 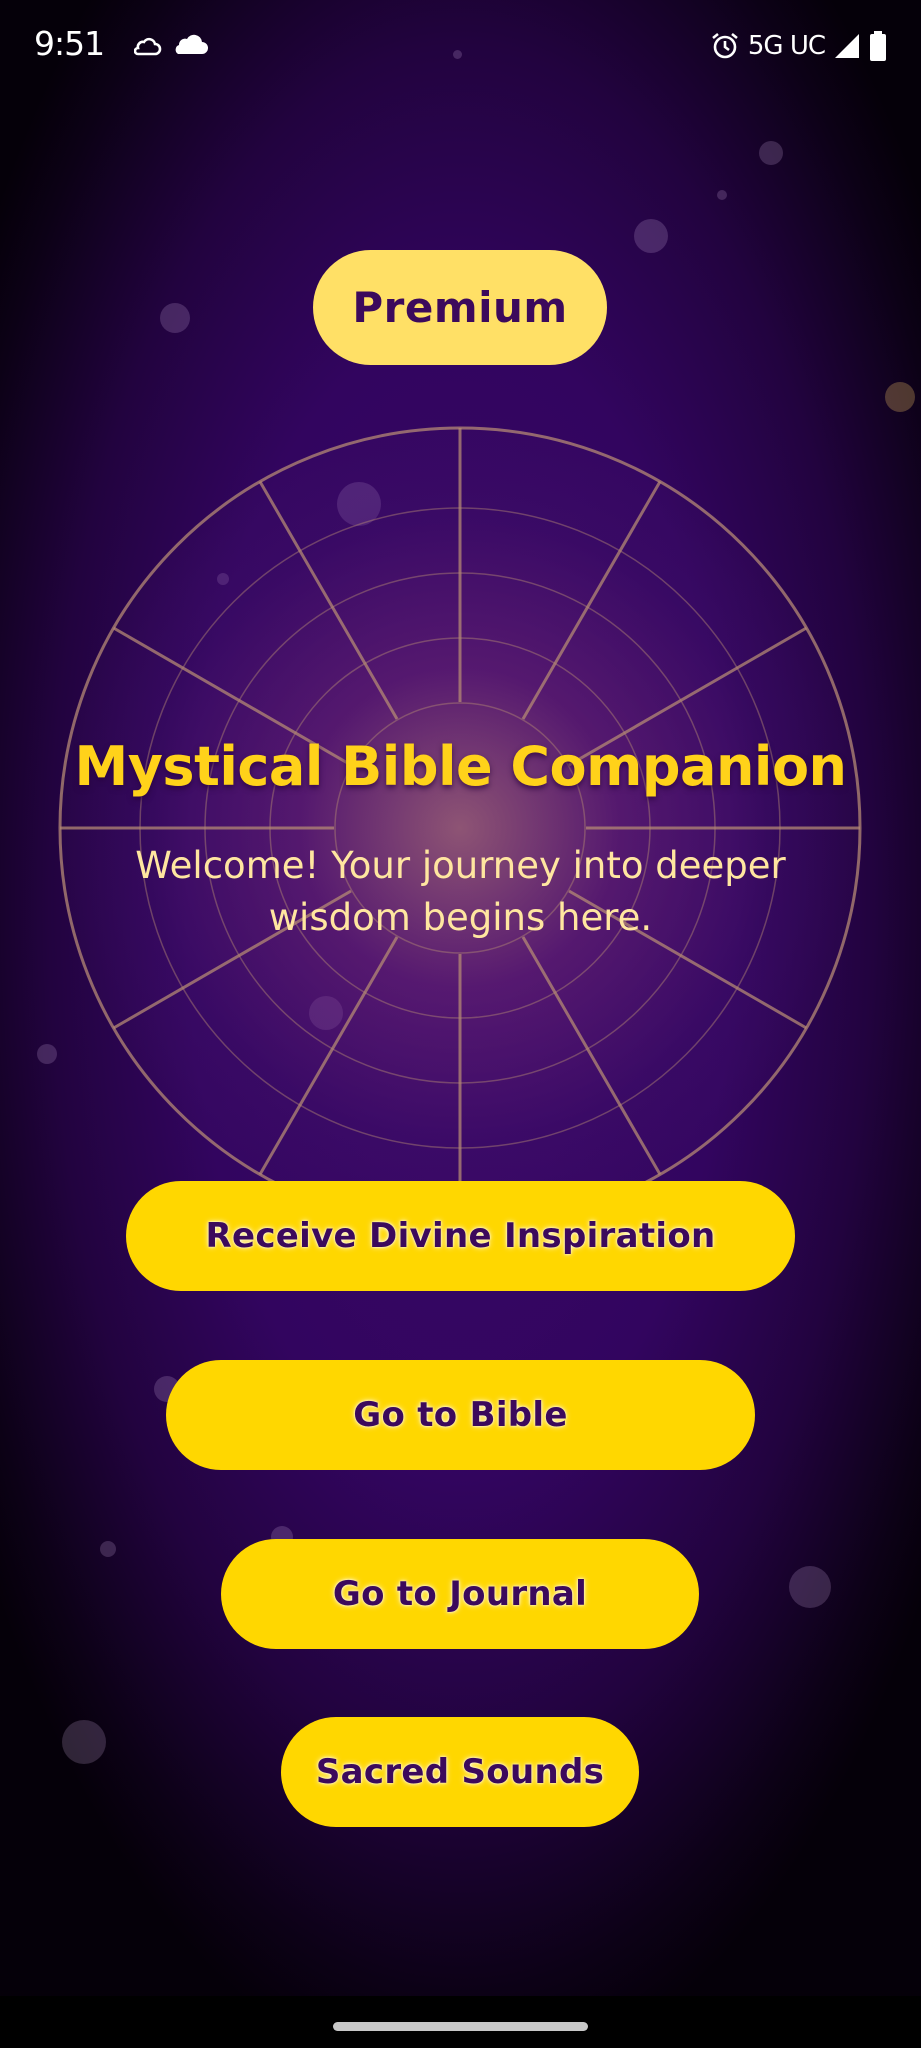 What do you see at coordinates (460, 1415) in the screenshot?
I see `go-to-bible-button: Go to Bible` at bounding box center [460, 1415].